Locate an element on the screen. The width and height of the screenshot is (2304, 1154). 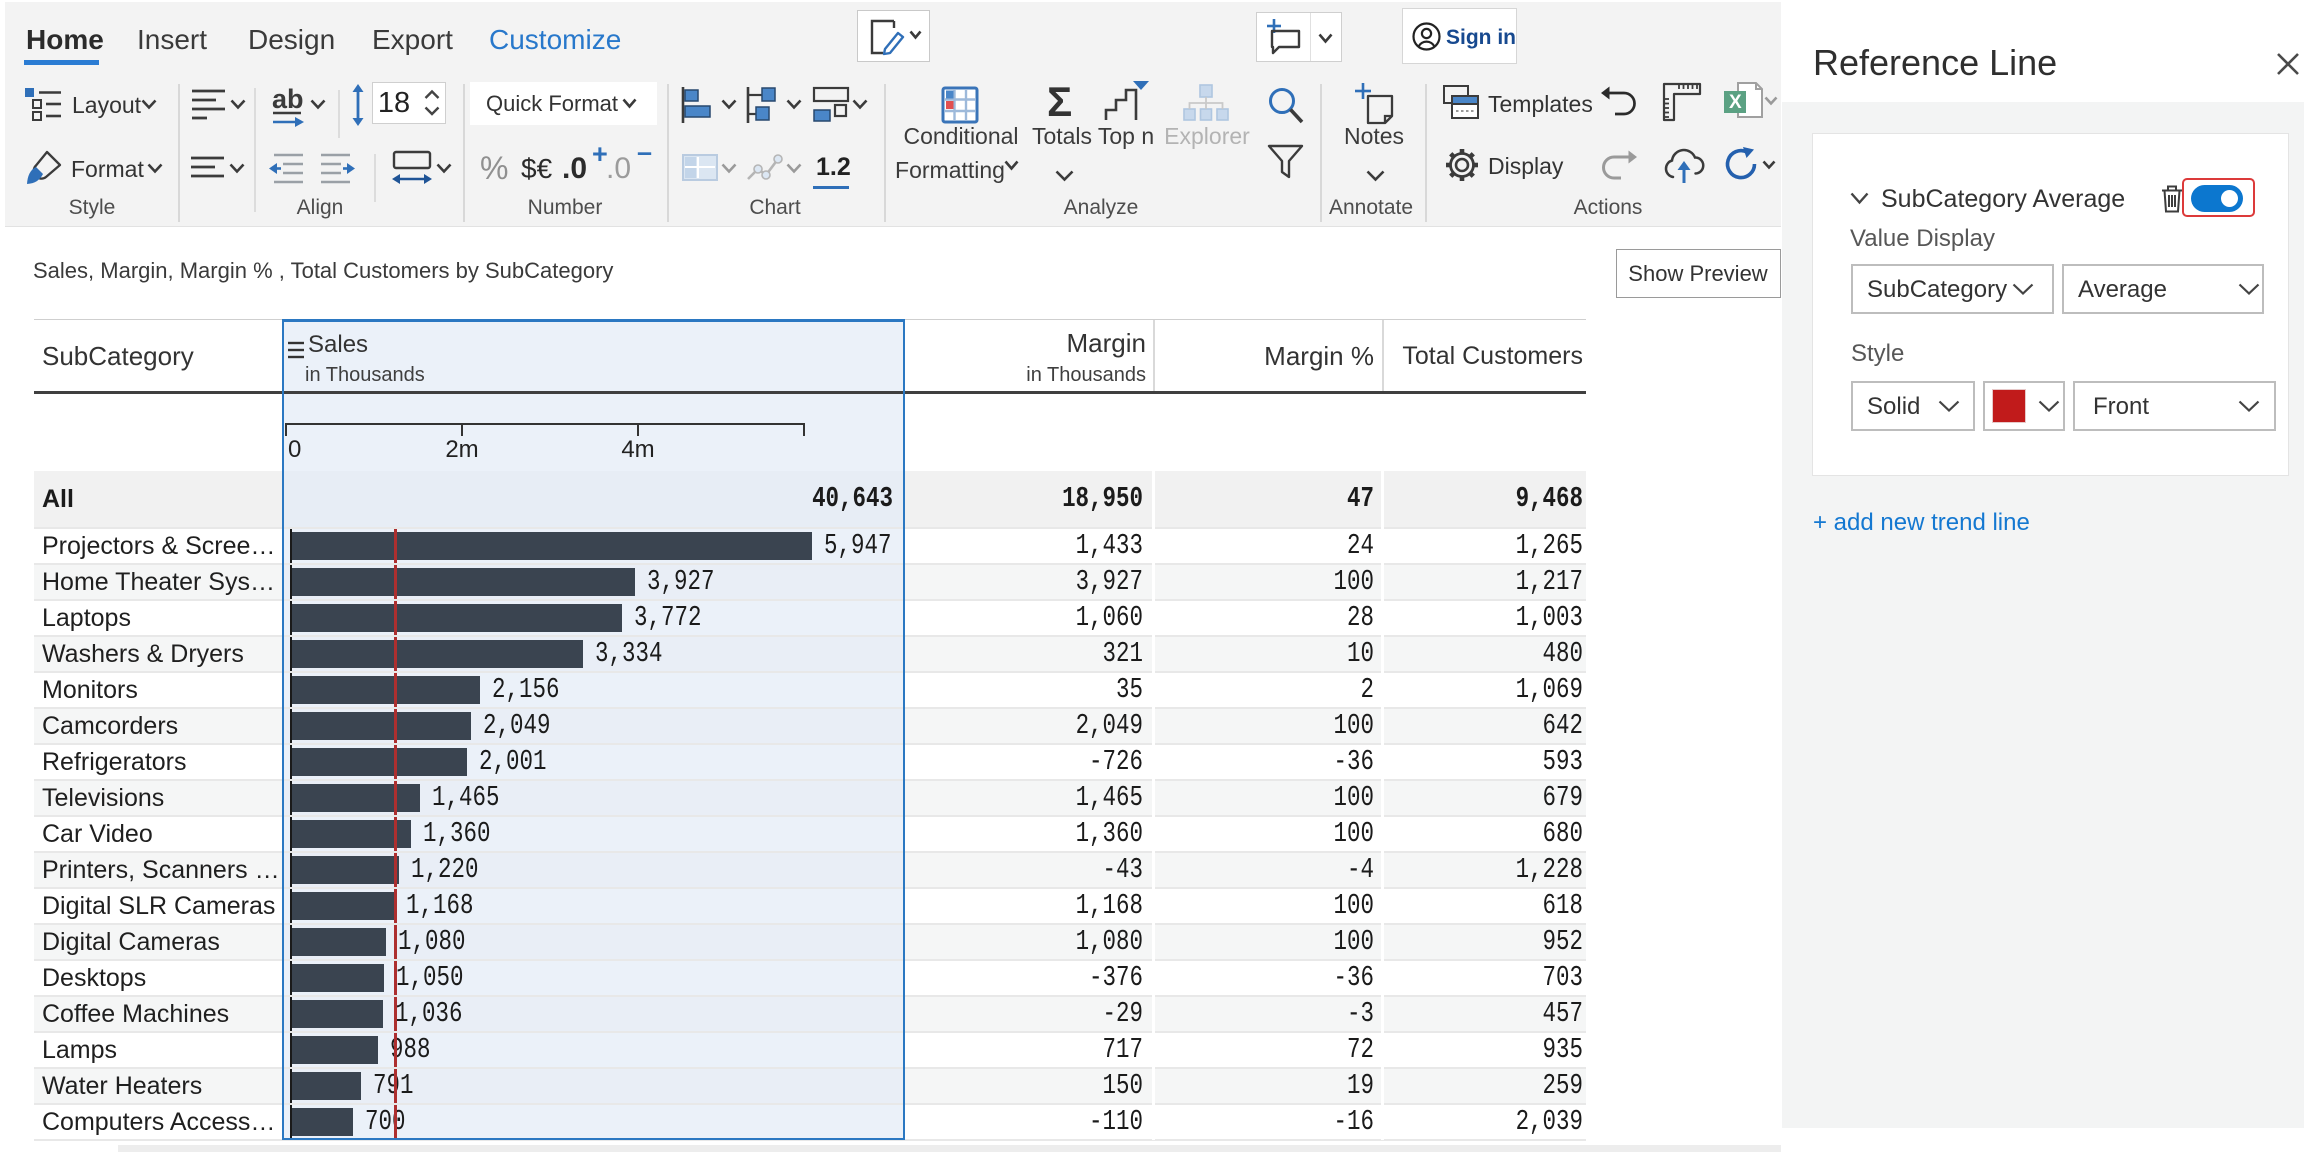
svg-text: Σ is located at coordinates (1059, 101).